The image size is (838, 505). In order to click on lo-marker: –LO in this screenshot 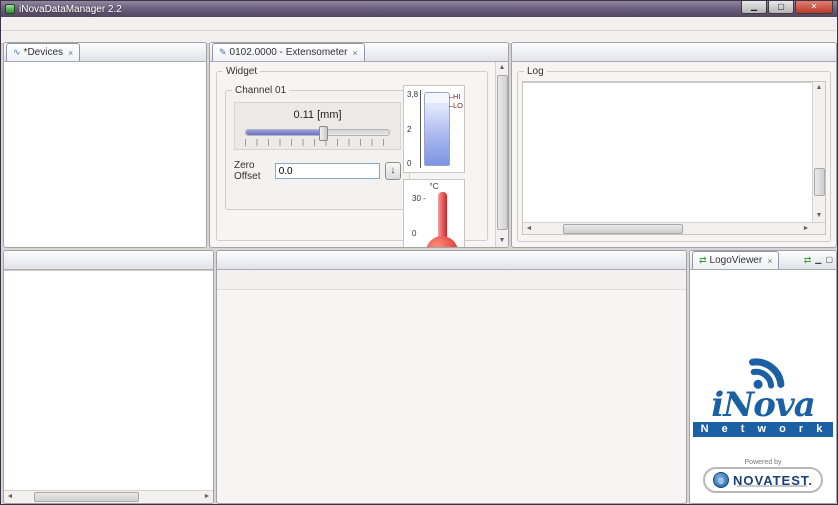, I will do `click(455, 105)`.